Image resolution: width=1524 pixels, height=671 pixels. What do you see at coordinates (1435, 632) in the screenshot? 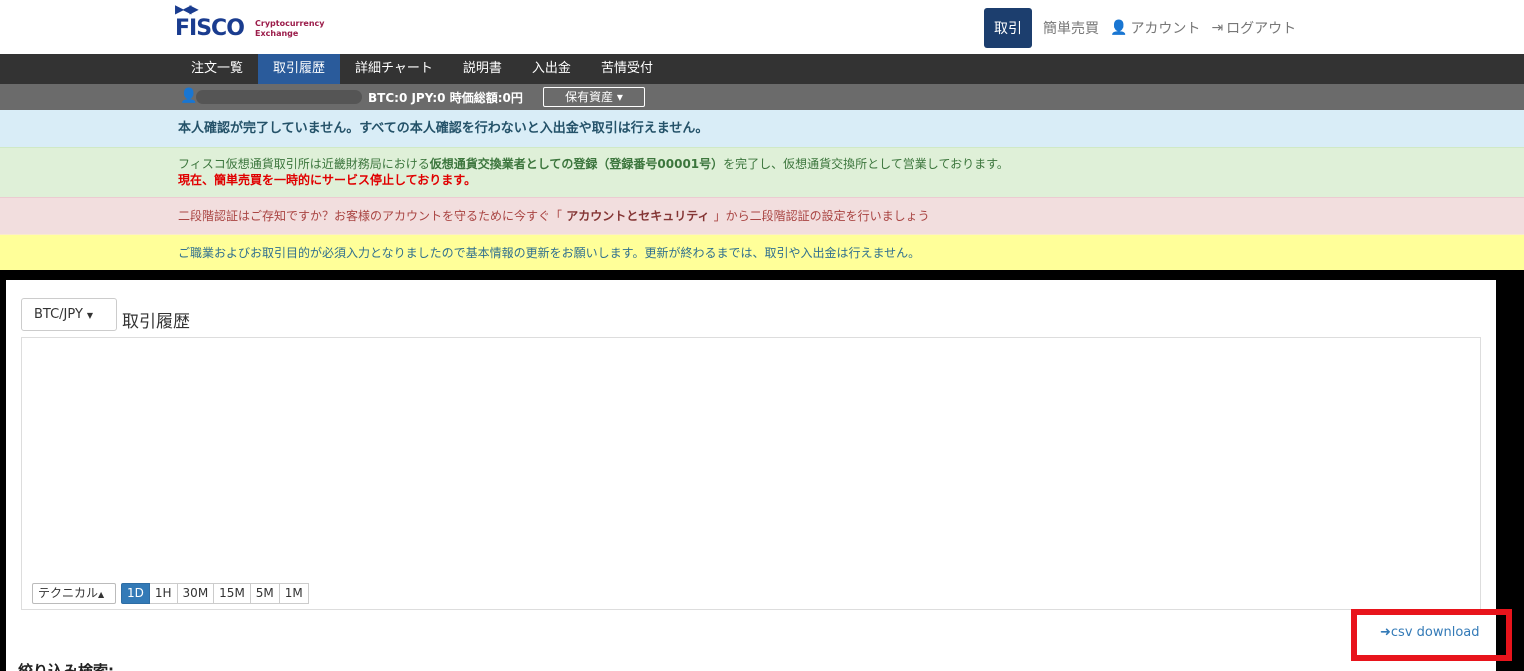
I see `csv-download-label: csv download` at bounding box center [1435, 632].